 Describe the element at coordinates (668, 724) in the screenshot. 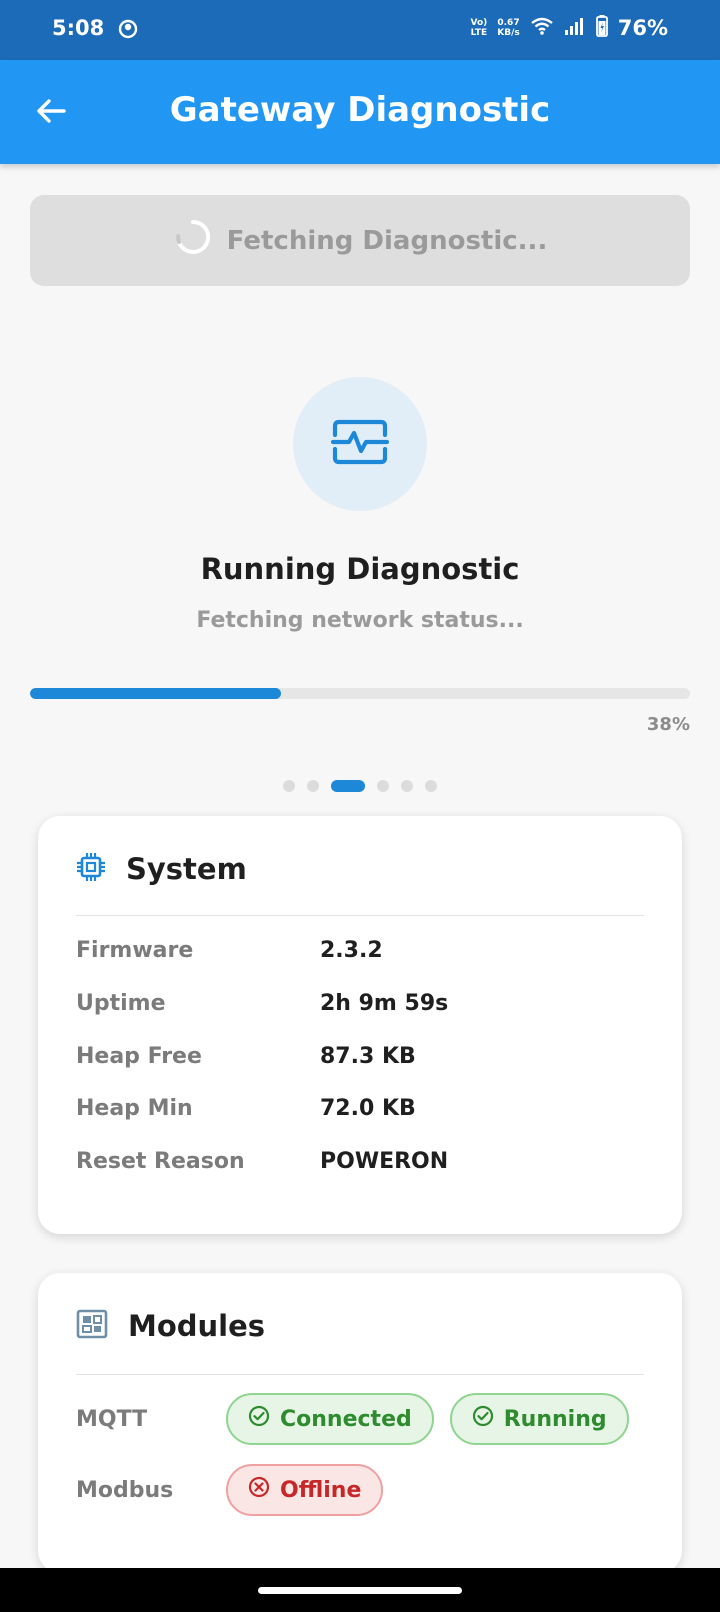

I see `progress-percentage: 38%` at that location.